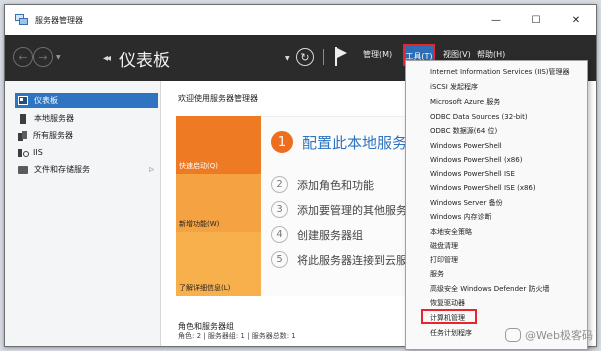 This screenshot has height=351, width=601. I want to click on step-add-roles: 2 添加角色和功能, so click(322, 184).